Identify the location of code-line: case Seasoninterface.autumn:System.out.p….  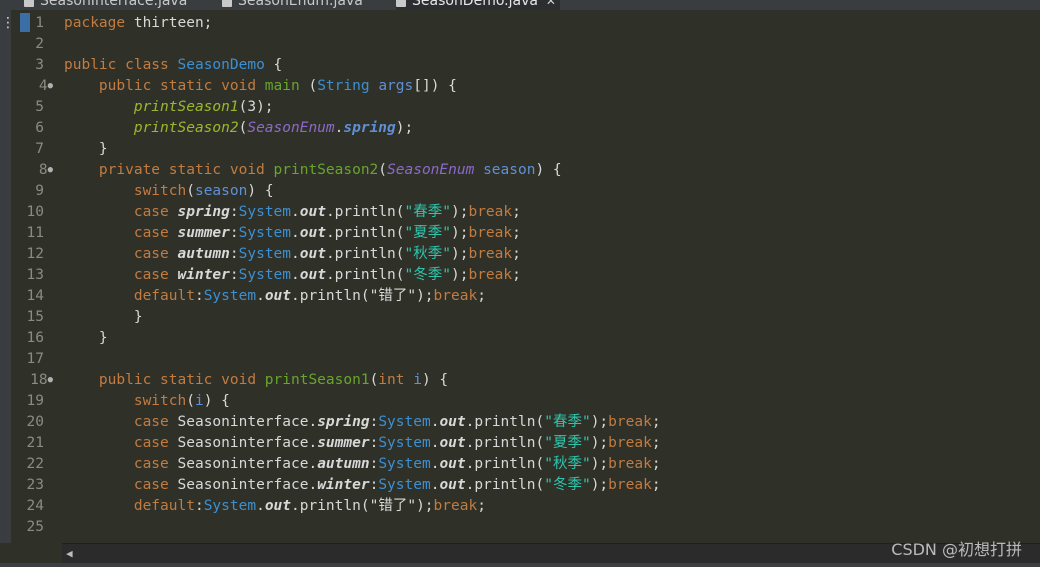
(362, 464).